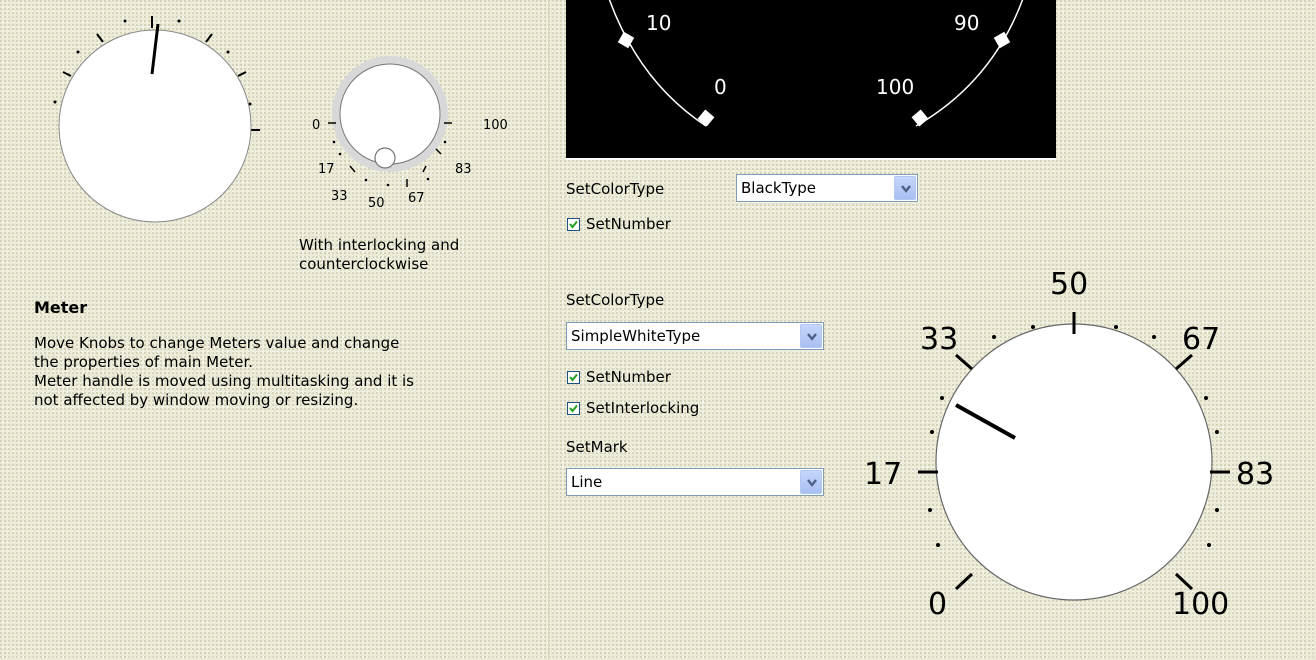 Image resolution: width=1316 pixels, height=660 pixels. I want to click on small-knob-caption: With interlocking and counterclockwise, so click(379, 255).